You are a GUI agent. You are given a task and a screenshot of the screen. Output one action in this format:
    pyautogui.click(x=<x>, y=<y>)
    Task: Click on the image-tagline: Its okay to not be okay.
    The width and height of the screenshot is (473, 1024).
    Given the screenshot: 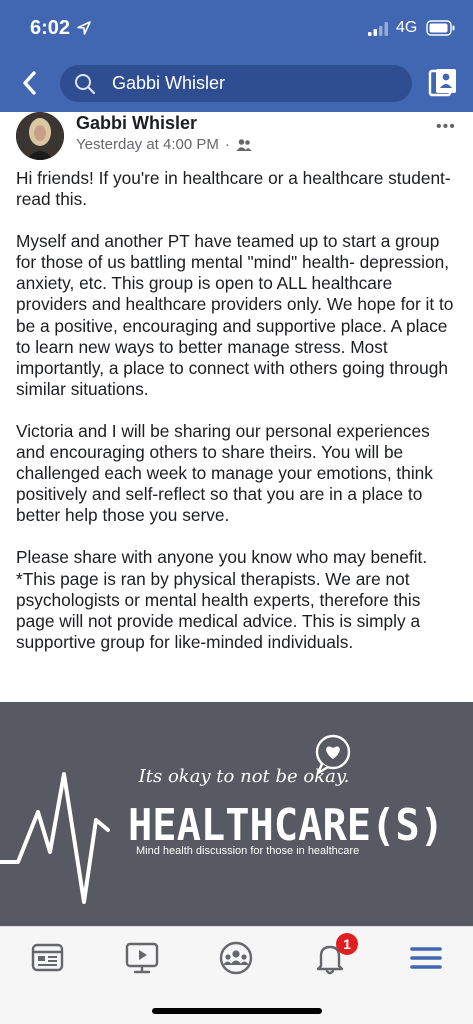 What is the action you would take?
    pyautogui.click(x=244, y=776)
    